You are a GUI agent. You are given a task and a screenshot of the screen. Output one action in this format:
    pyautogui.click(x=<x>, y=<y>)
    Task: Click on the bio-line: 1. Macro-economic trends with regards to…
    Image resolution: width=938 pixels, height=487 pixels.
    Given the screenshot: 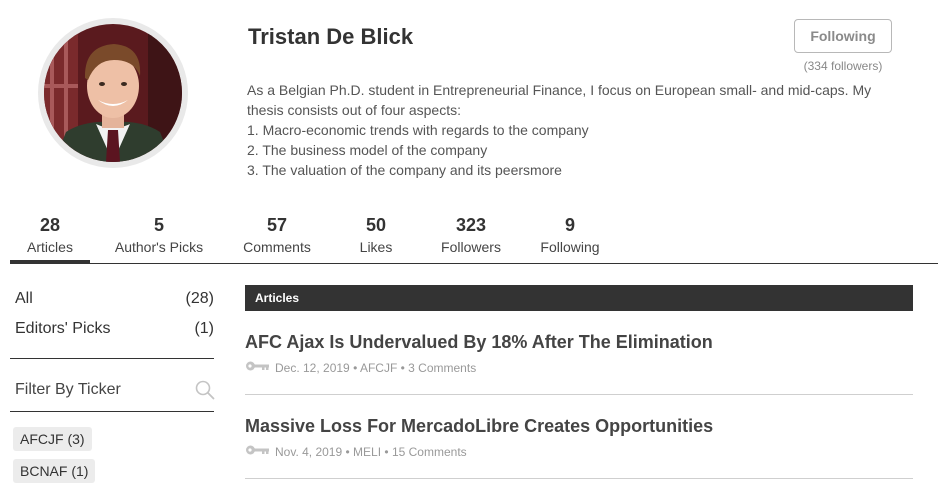 What is the action you would take?
    pyautogui.click(x=418, y=130)
    